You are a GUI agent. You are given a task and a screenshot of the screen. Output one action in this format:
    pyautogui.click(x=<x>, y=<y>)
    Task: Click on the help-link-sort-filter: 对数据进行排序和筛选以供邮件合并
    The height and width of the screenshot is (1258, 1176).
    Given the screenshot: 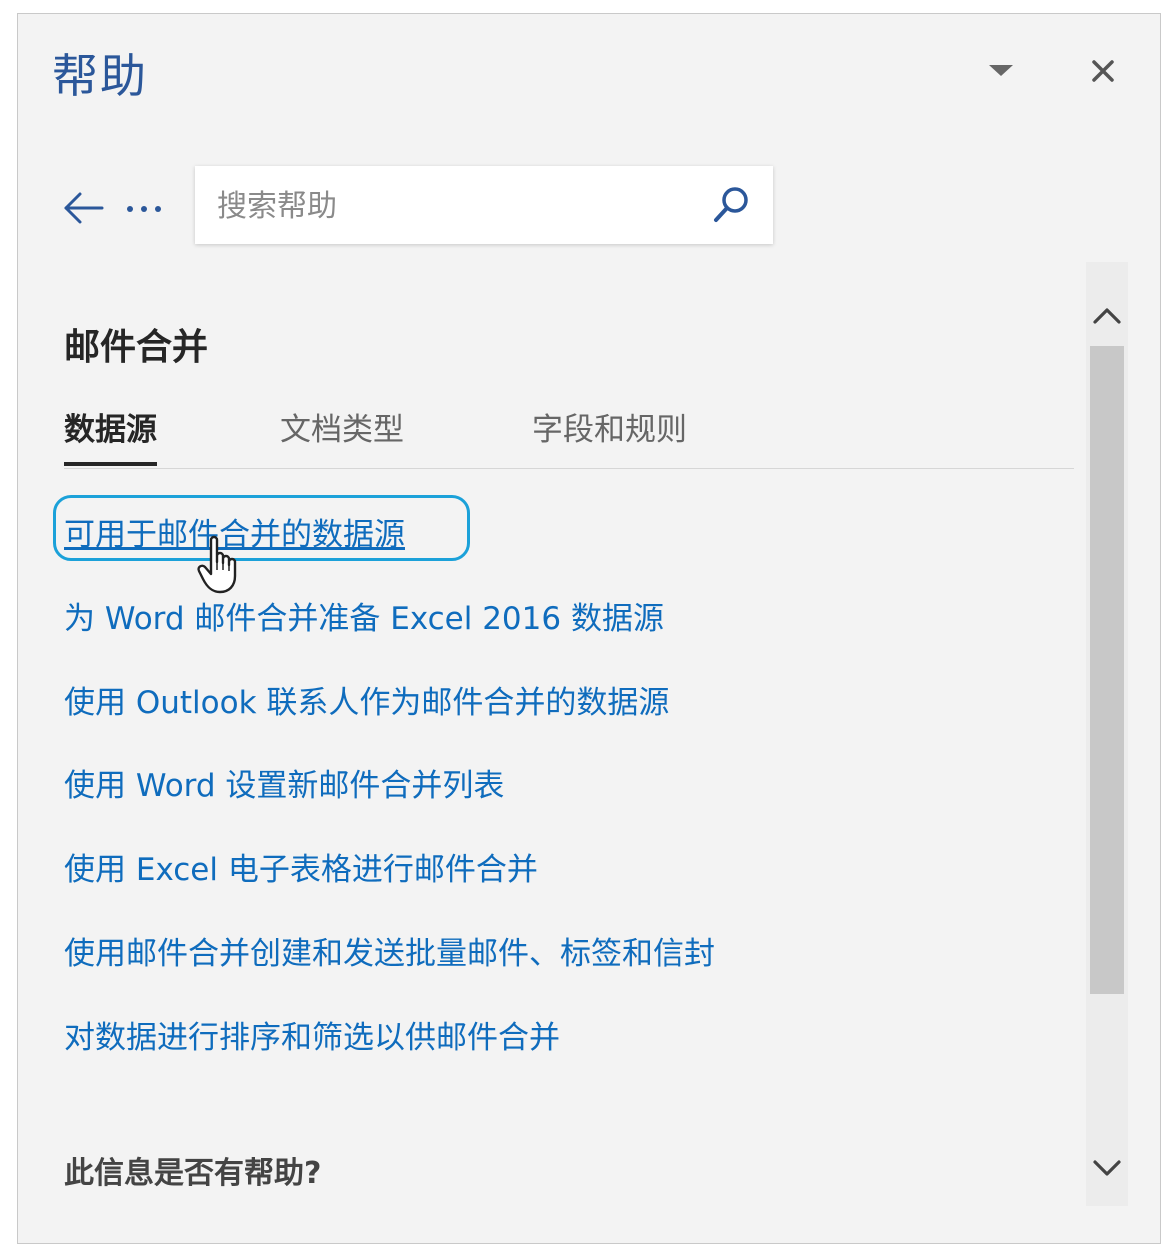 What is the action you would take?
    pyautogui.click(x=312, y=1034)
    